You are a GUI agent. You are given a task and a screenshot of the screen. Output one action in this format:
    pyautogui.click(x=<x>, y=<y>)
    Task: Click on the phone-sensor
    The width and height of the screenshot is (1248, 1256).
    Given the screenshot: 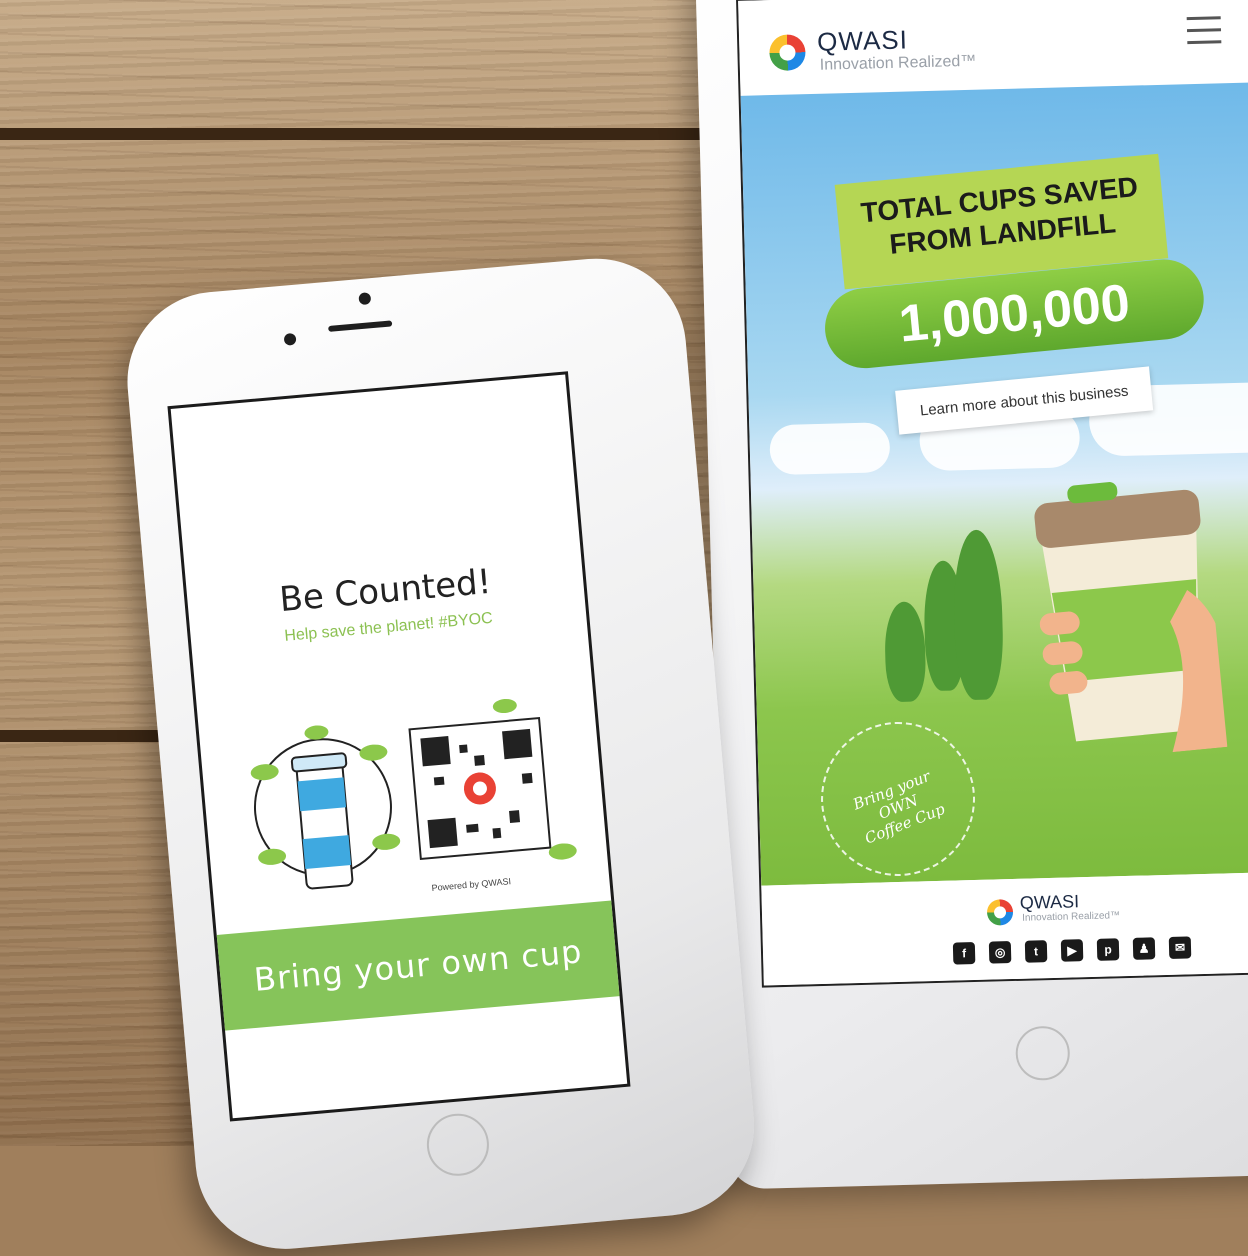 What is the action you would take?
    pyautogui.click(x=290, y=339)
    